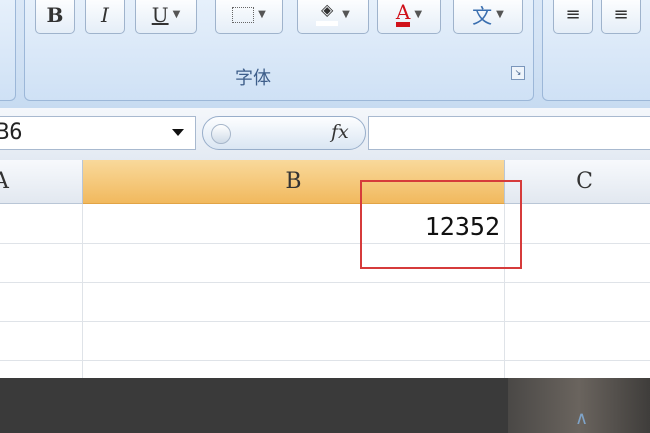 This screenshot has height=433, width=650. What do you see at coordinates (55, 14) in the screenshot?
I see `bold-icon: B` at bounding box center [55, 14].